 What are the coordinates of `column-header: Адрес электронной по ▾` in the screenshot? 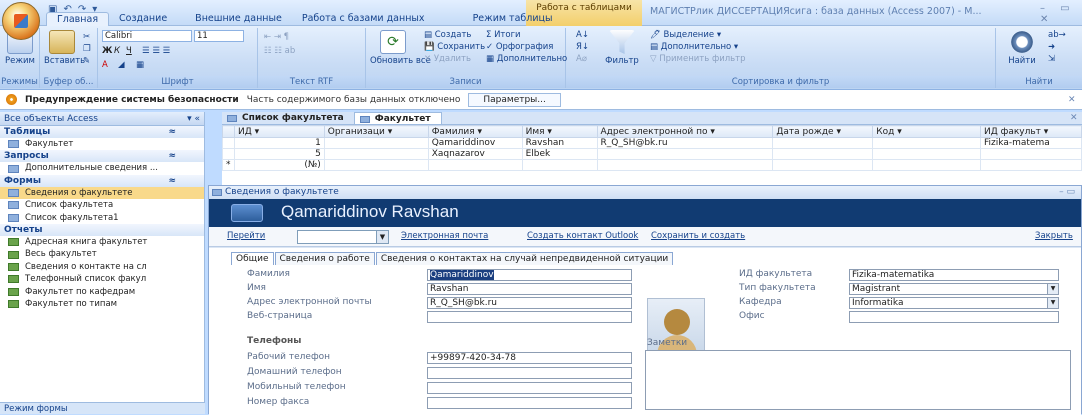 It's located at (685, 131).